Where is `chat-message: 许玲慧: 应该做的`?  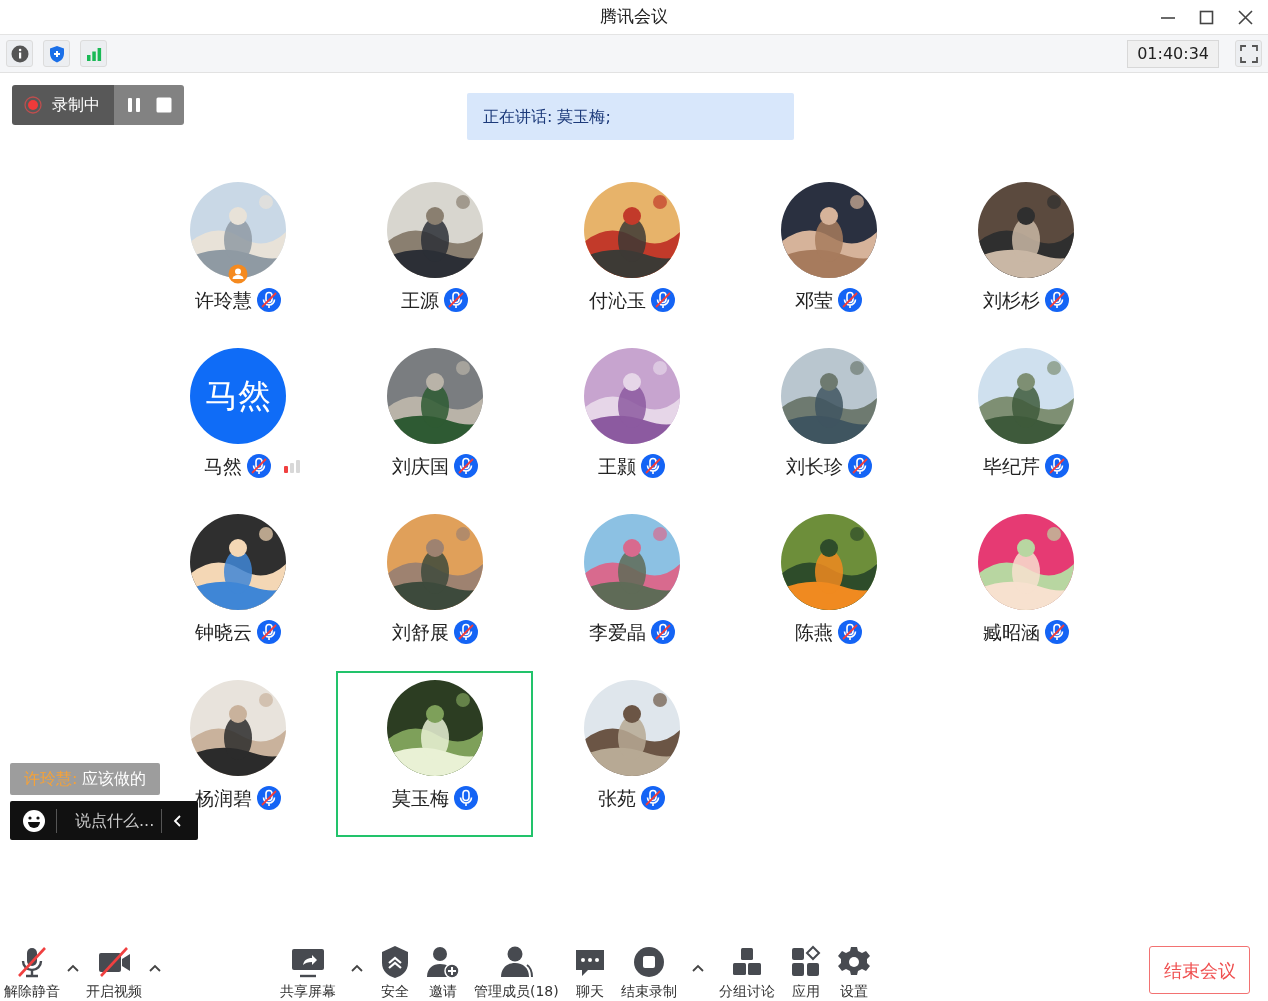
chat-message: 许玲慧: 应该做的 is located at coordinates (85, 779).